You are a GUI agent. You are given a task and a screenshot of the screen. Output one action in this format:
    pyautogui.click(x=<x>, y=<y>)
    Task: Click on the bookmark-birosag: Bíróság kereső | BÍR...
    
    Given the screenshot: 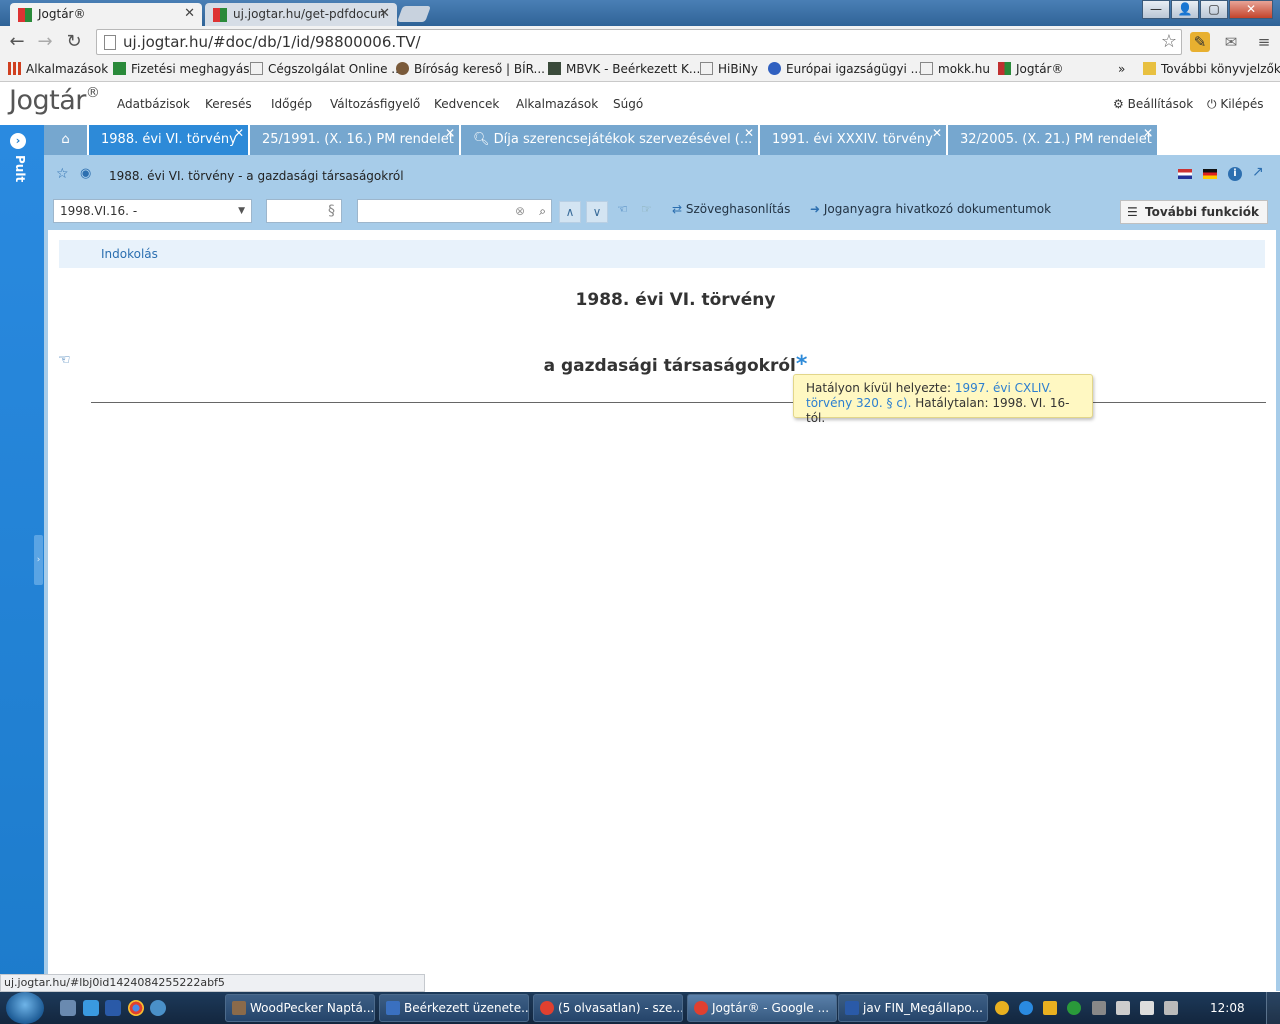 What is the action you would take?
    pyautogui.click(x=470, y=69)
    